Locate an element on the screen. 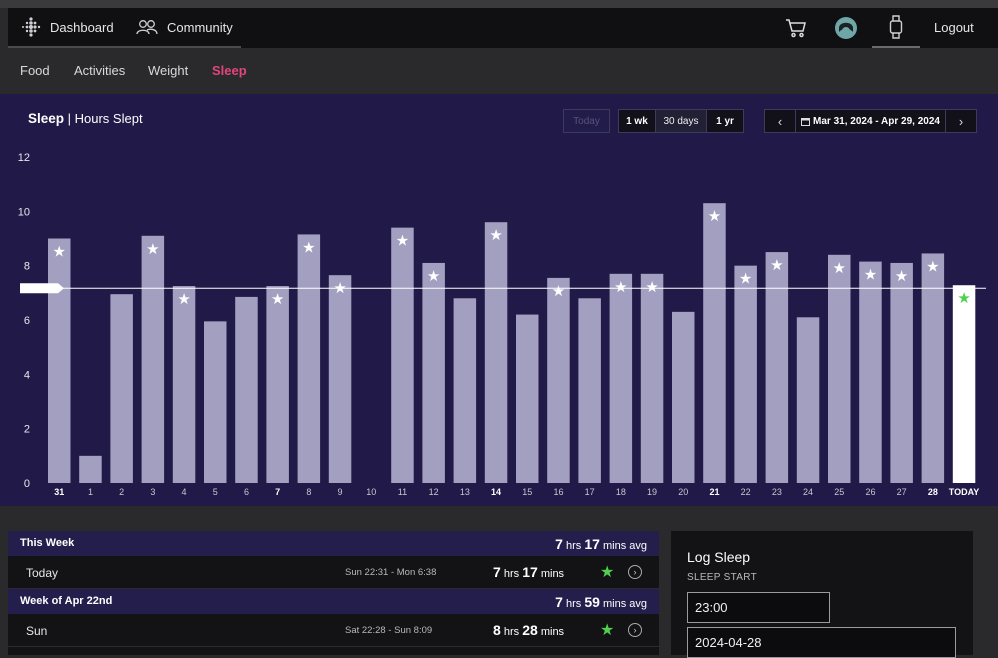  x-tick-label: 23 is located at coordinates (777, 492).